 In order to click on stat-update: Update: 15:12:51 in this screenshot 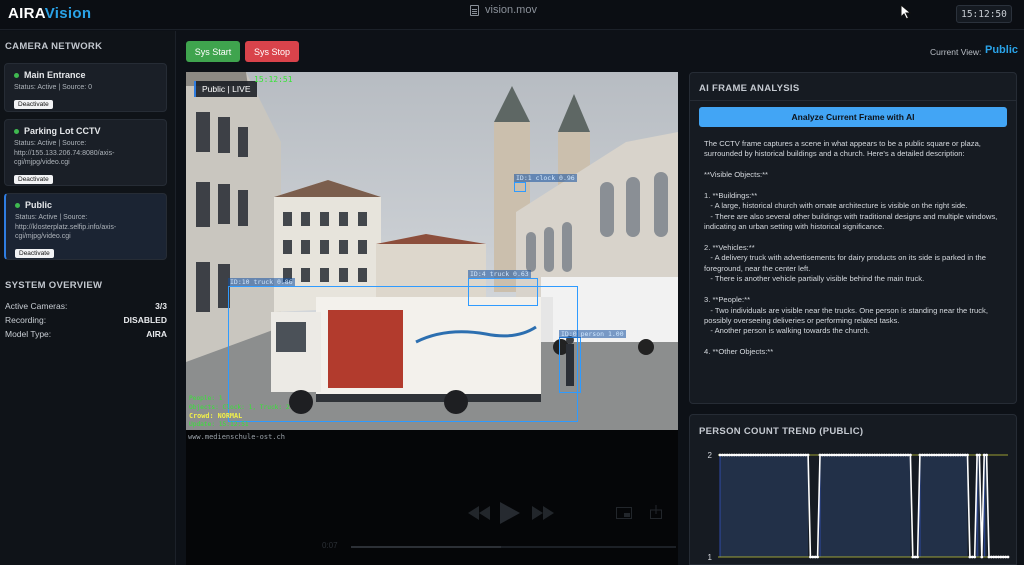, I will do `click(219, 424)`.